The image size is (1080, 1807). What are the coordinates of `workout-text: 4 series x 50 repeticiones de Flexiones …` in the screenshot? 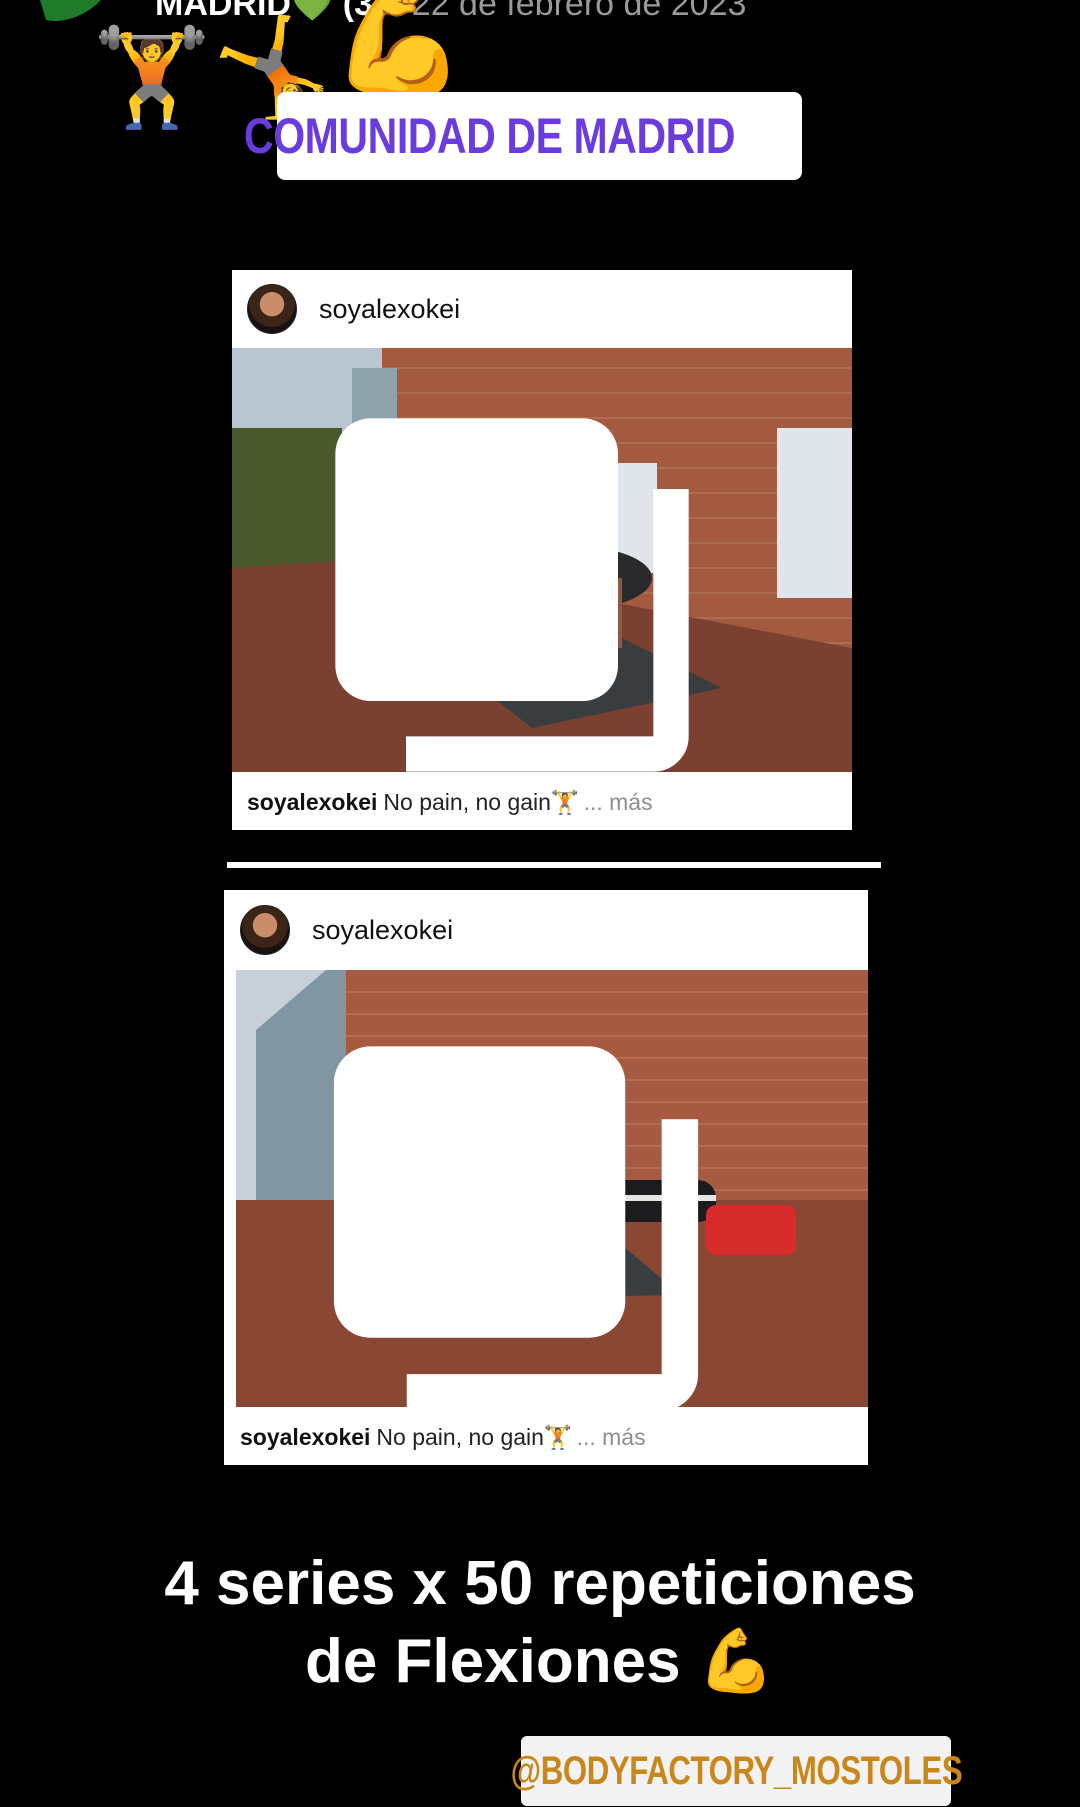 It's located at (540, 1623).